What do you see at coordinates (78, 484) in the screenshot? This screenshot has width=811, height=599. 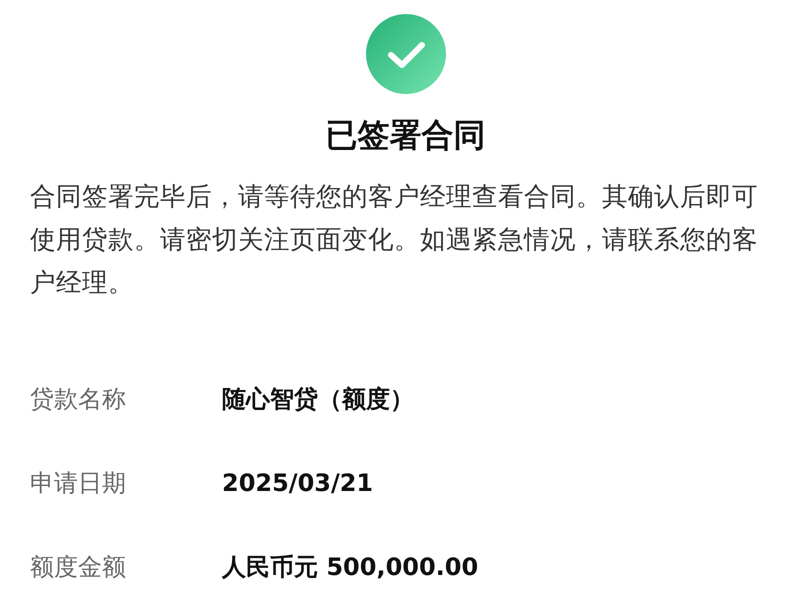 I see `detail-label: 申请日期` at bounding box center [78, 484].